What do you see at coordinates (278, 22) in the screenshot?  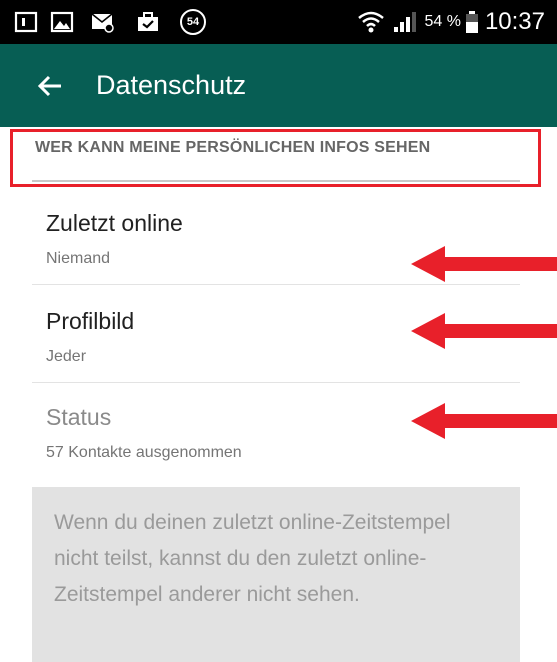 I see `status-bar: 54 54 % 10:37` at bounding box center [278, 22].